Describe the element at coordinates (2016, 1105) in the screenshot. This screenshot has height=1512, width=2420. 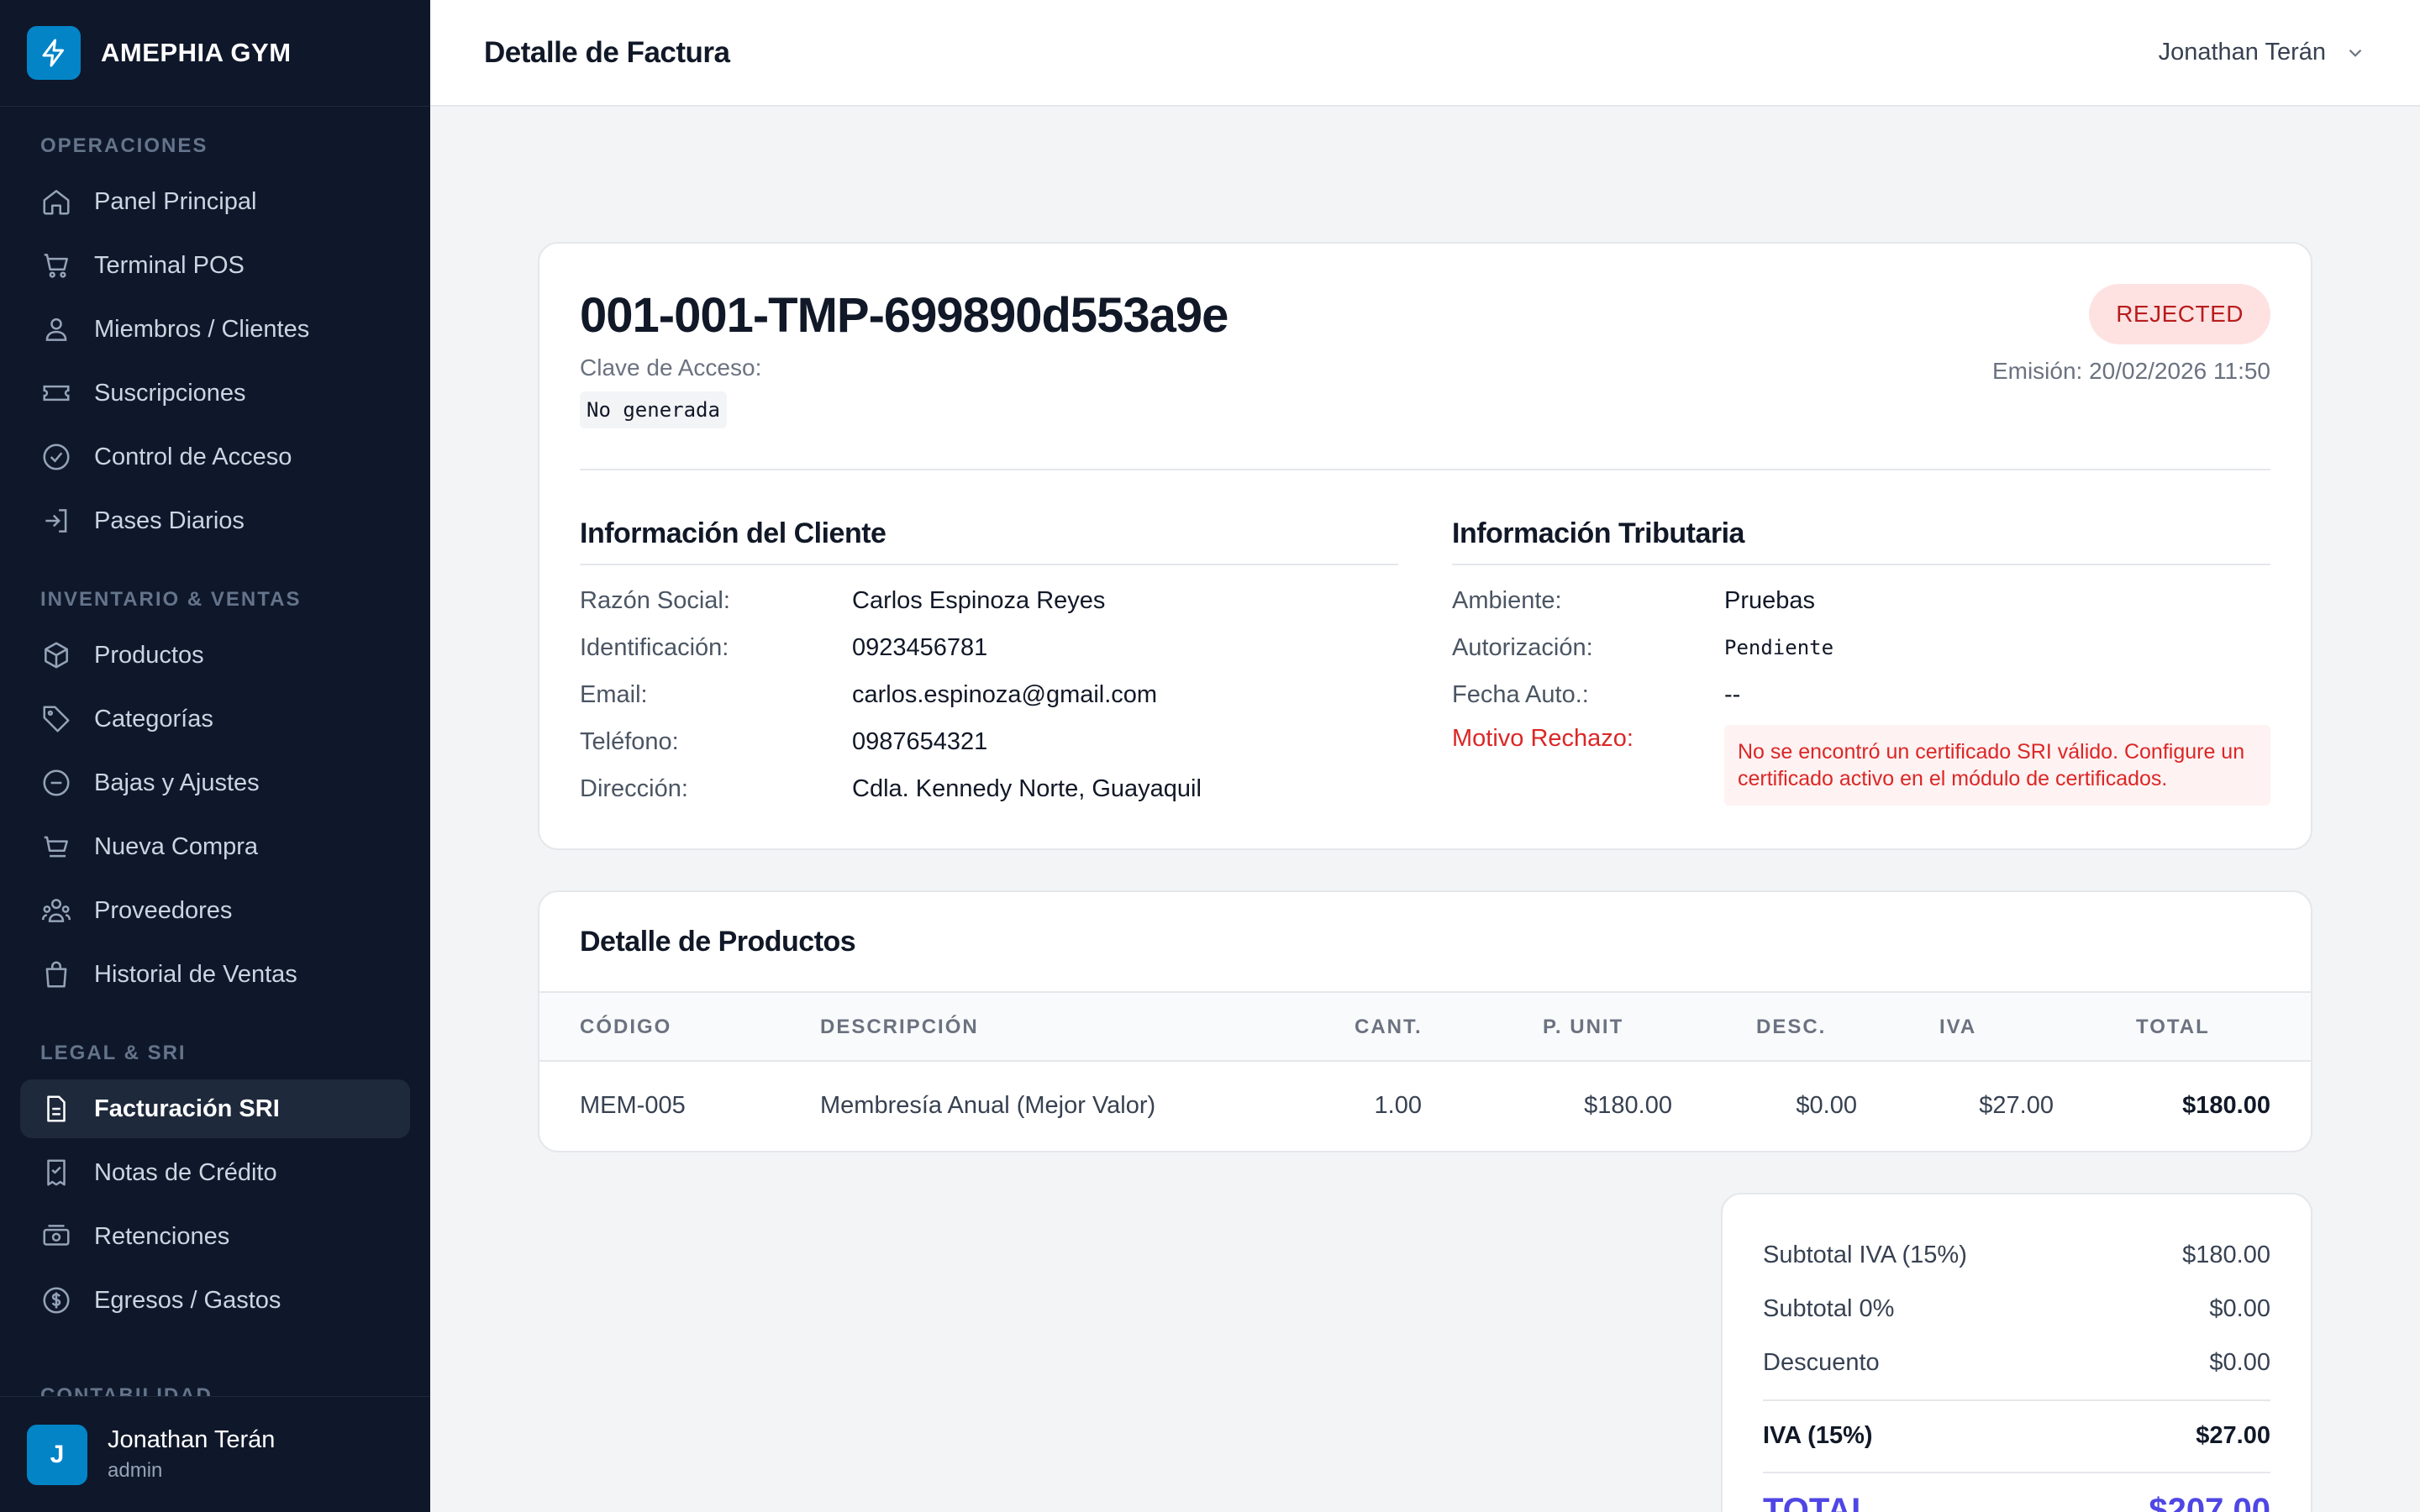
I see `cell-iva: $27.00` at that location.